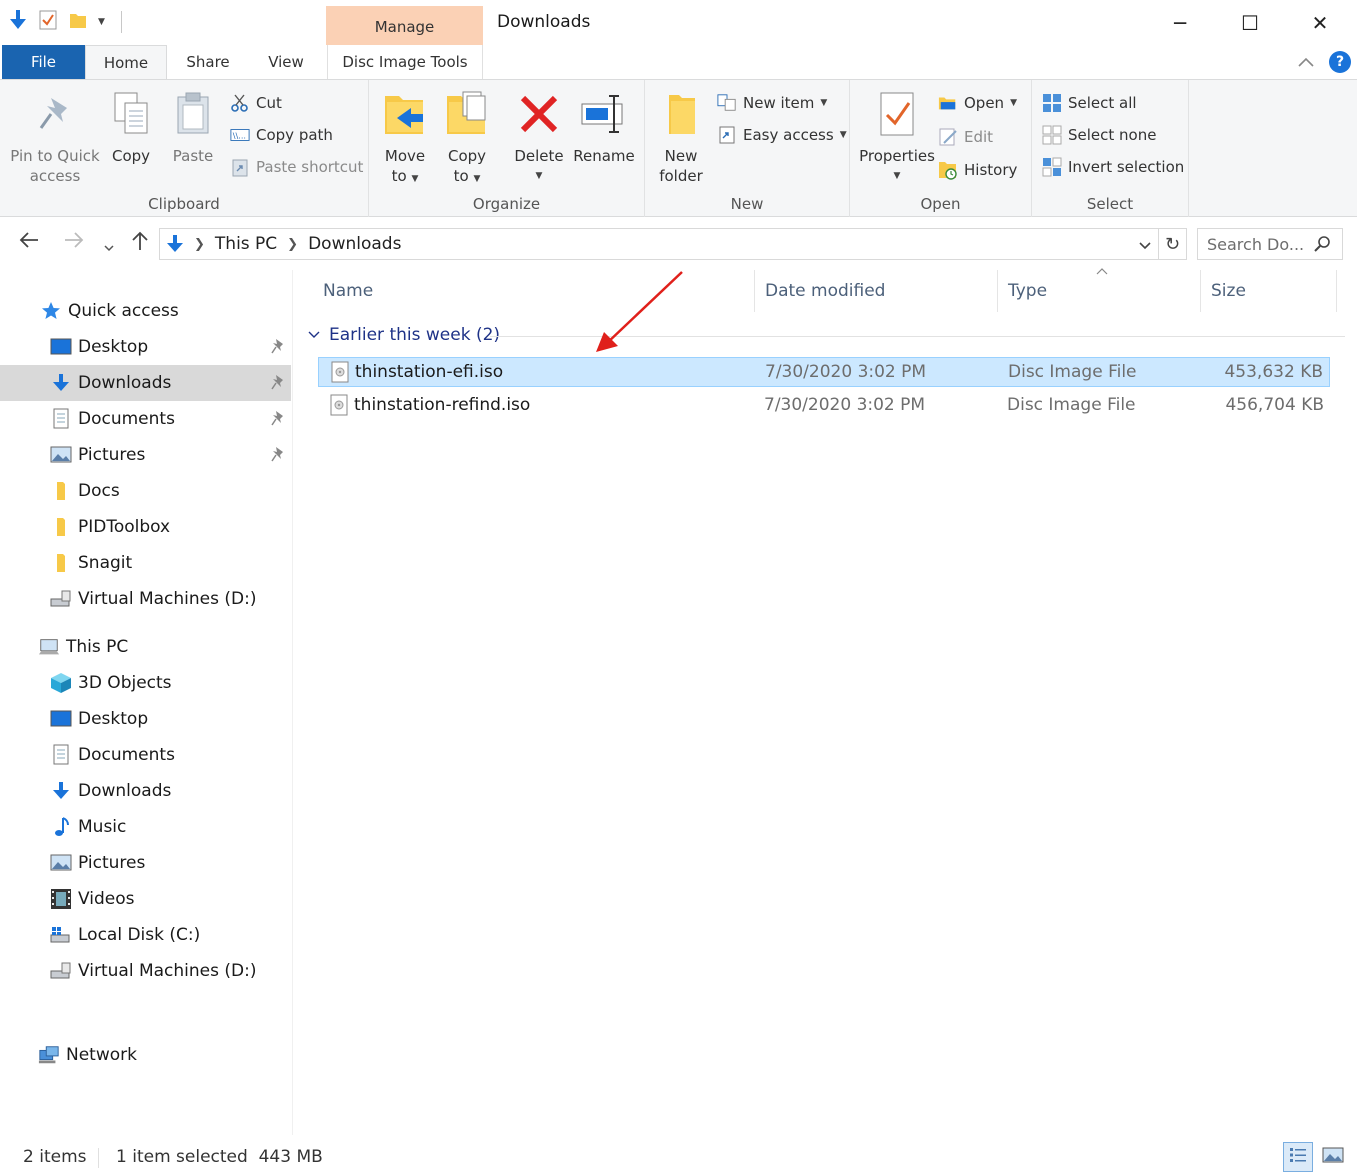 This screenshot has width=1357, height=1175. What do you see at coordinates (405, 62) in the screenshot?
I see `tab-disc-image-tools: Disc Image Tools` at bounding box center [405, 62].